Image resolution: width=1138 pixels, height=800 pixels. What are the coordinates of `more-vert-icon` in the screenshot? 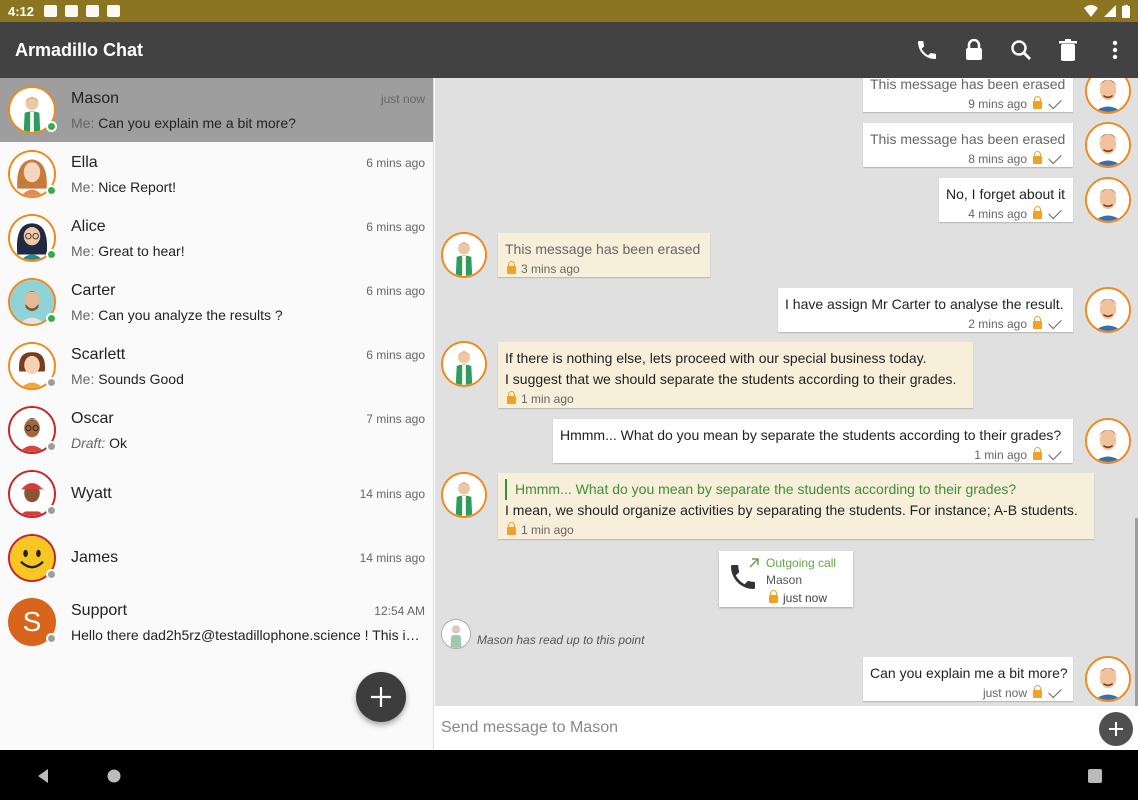 It's located at (1114, 50).